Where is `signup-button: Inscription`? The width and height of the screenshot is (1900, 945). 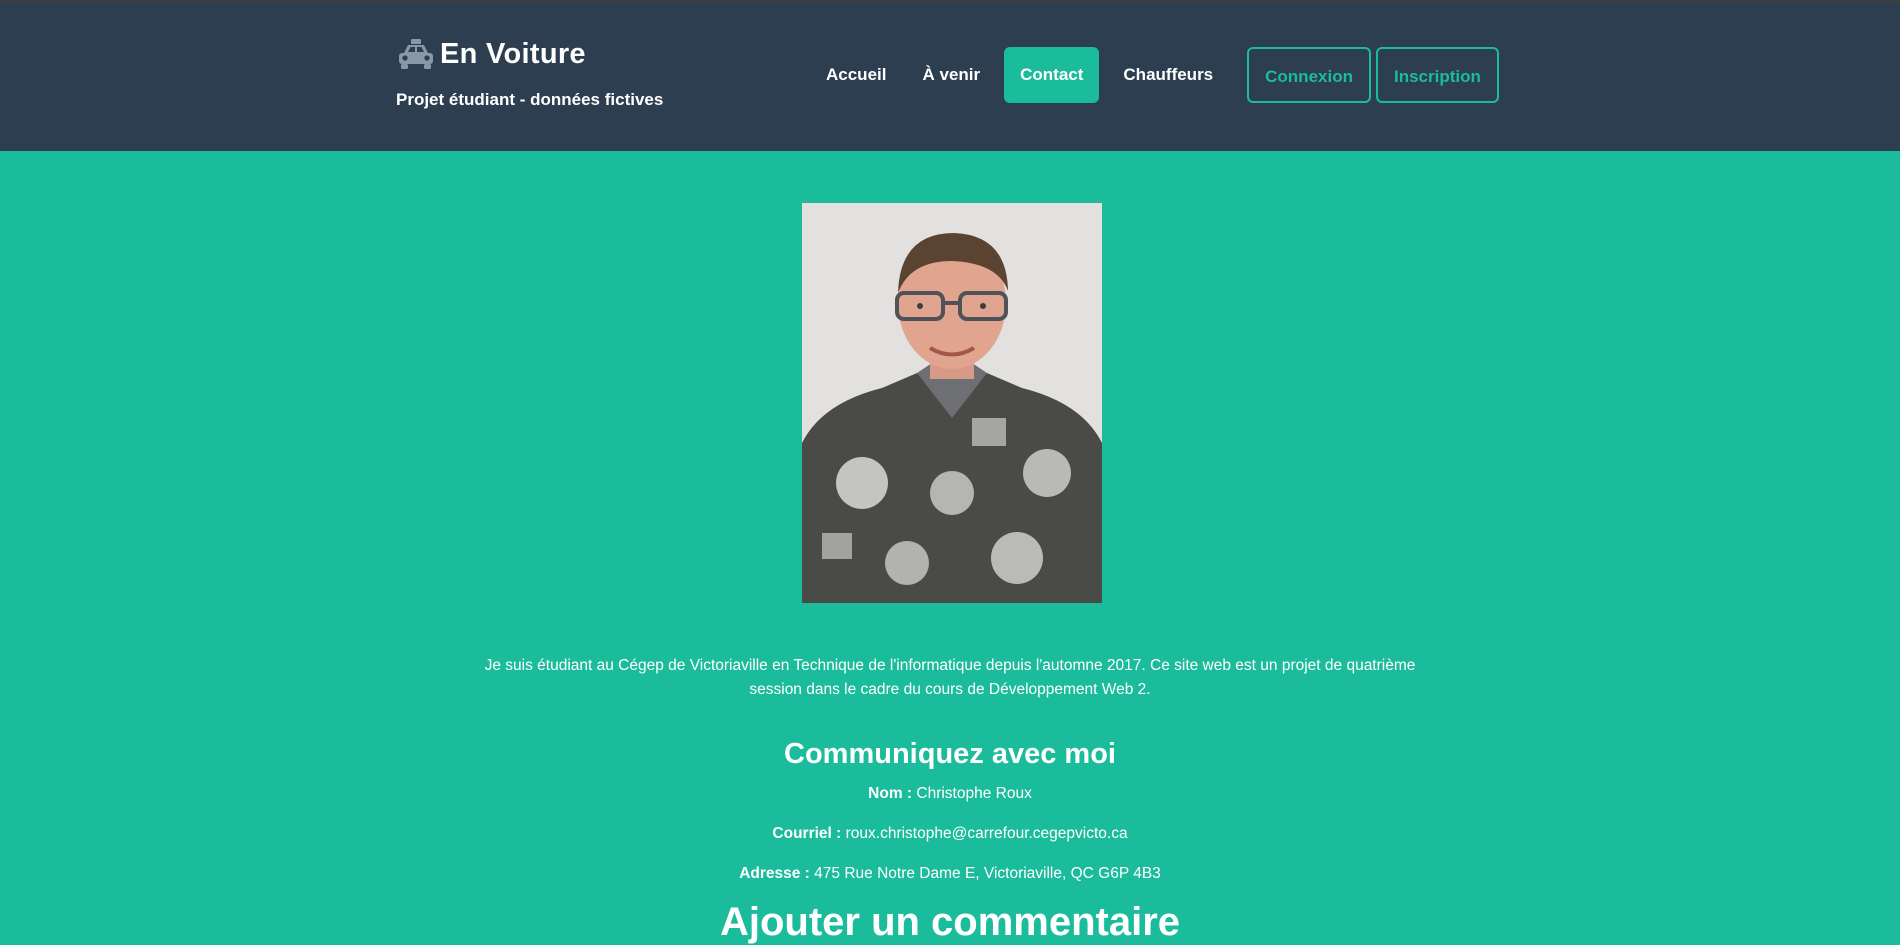
signup-button: Inscription is located at coordinates (1437, 75).